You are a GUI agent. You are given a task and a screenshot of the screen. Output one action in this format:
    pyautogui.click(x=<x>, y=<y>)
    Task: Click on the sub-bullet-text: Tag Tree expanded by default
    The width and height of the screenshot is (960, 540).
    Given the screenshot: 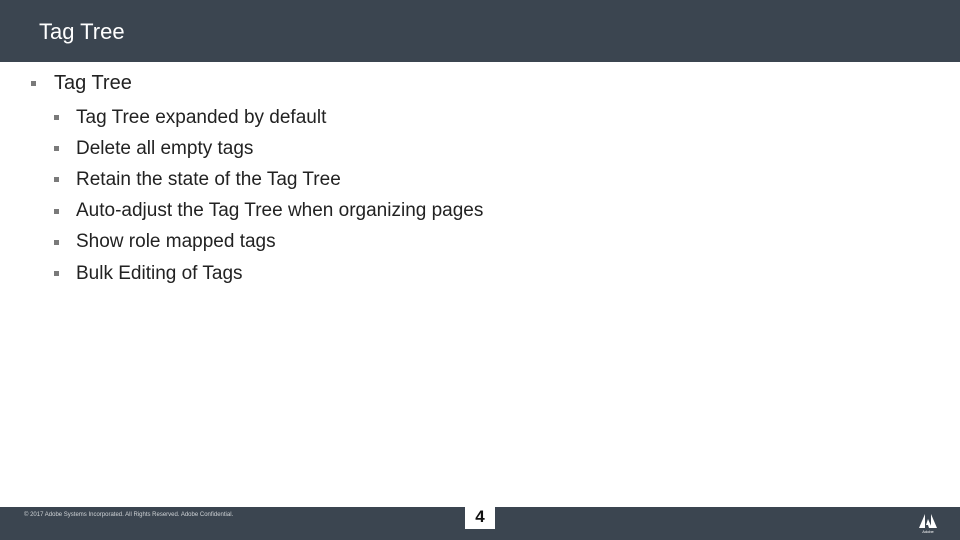 What is the action you would take?
    pyautogui.click(x=201, y=117)
    